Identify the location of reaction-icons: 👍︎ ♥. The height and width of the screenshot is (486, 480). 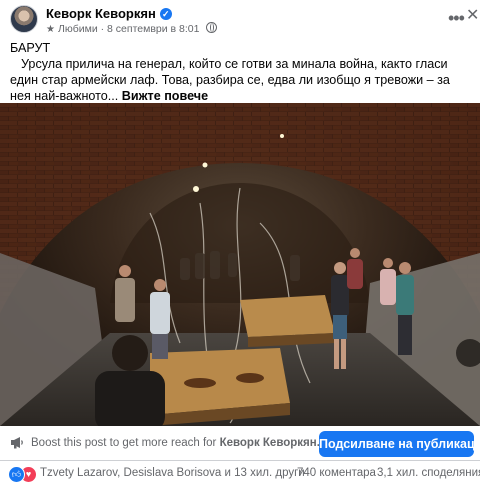
(23, 474).